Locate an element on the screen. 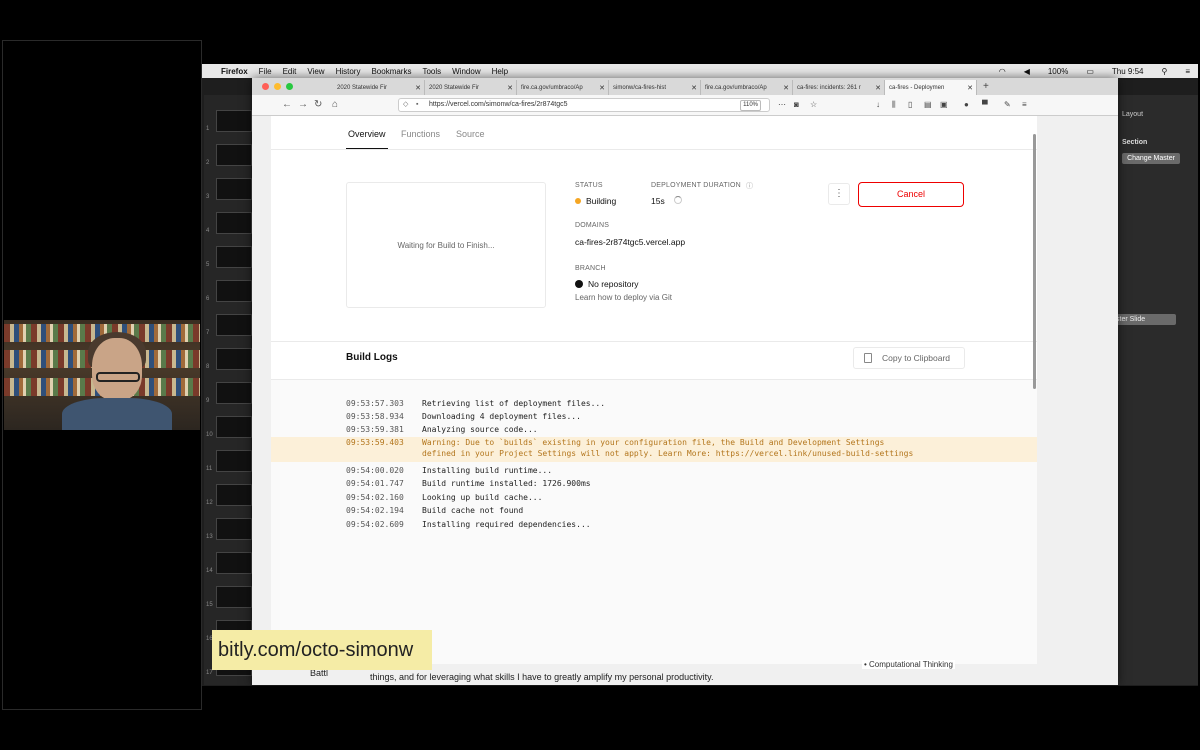 This screenshot has height=750, width=1200. tab-2: 2020 Statewide Fir ✕ is located at coordinates (471, 87).